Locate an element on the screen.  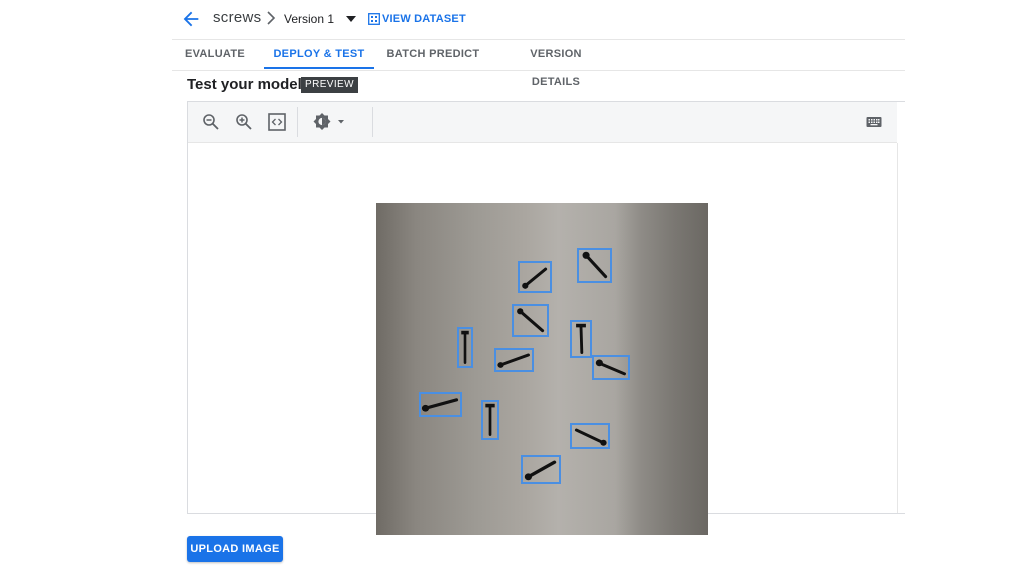
zoom-in-icon is located at coordinates (244, 122).